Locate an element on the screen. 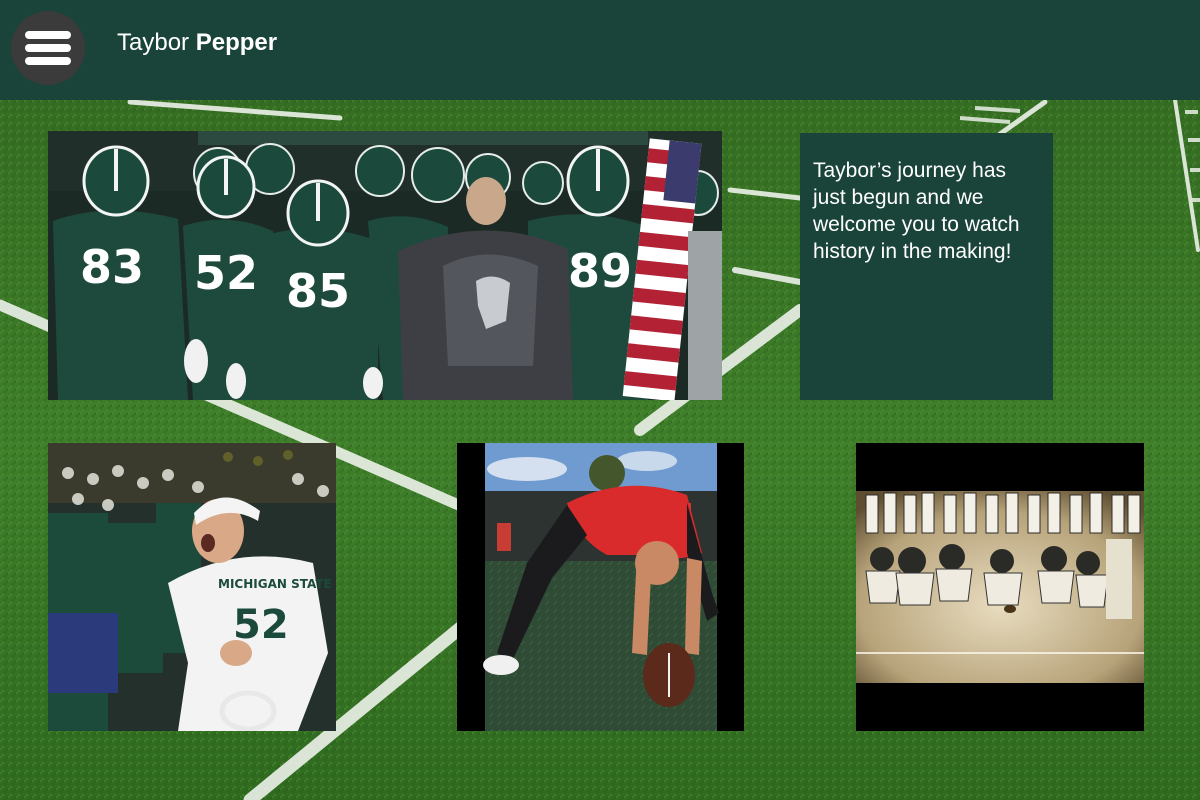 Image resolution: width=1200 pixels, height=800 pixels. jersey-number-89: 89 is located at coordinates (600, 271).